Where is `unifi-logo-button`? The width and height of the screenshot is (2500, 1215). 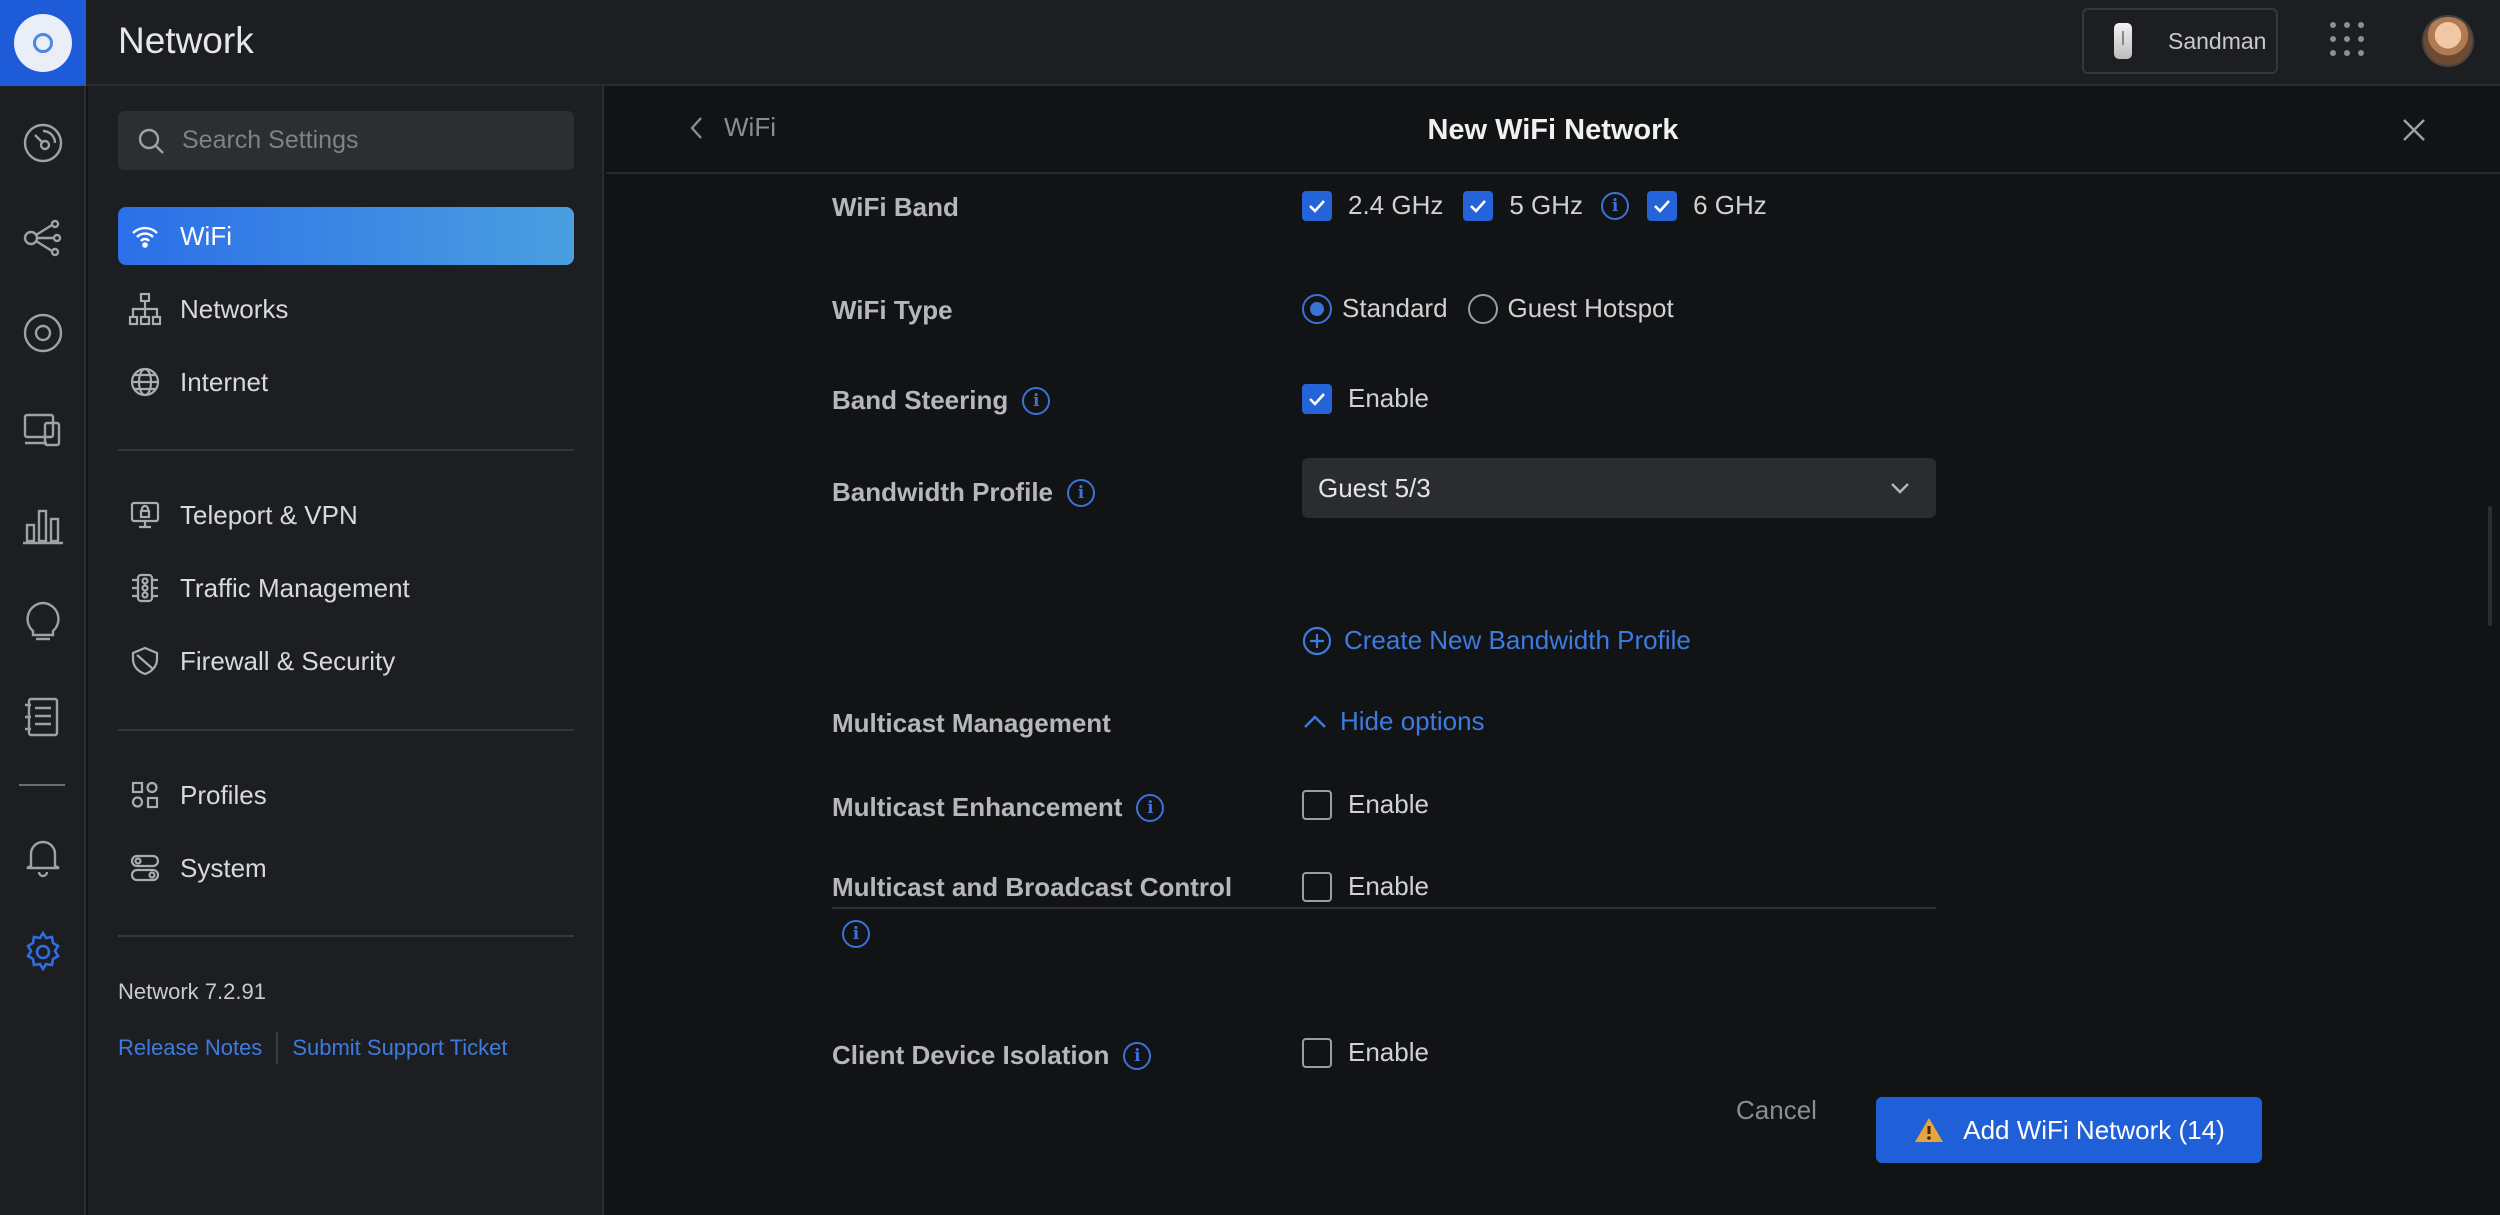 unifi-logo-button is located at coordinates (43, 43).